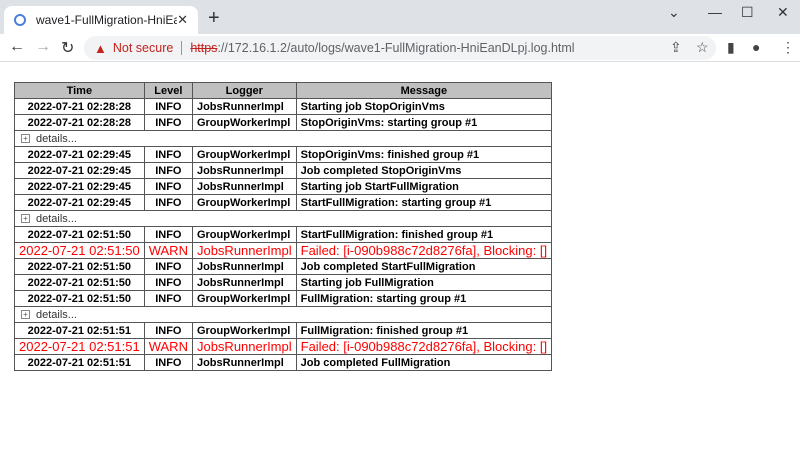 The image size is (800, 457). I want to click on back-icon: ←, so click(17, 47).